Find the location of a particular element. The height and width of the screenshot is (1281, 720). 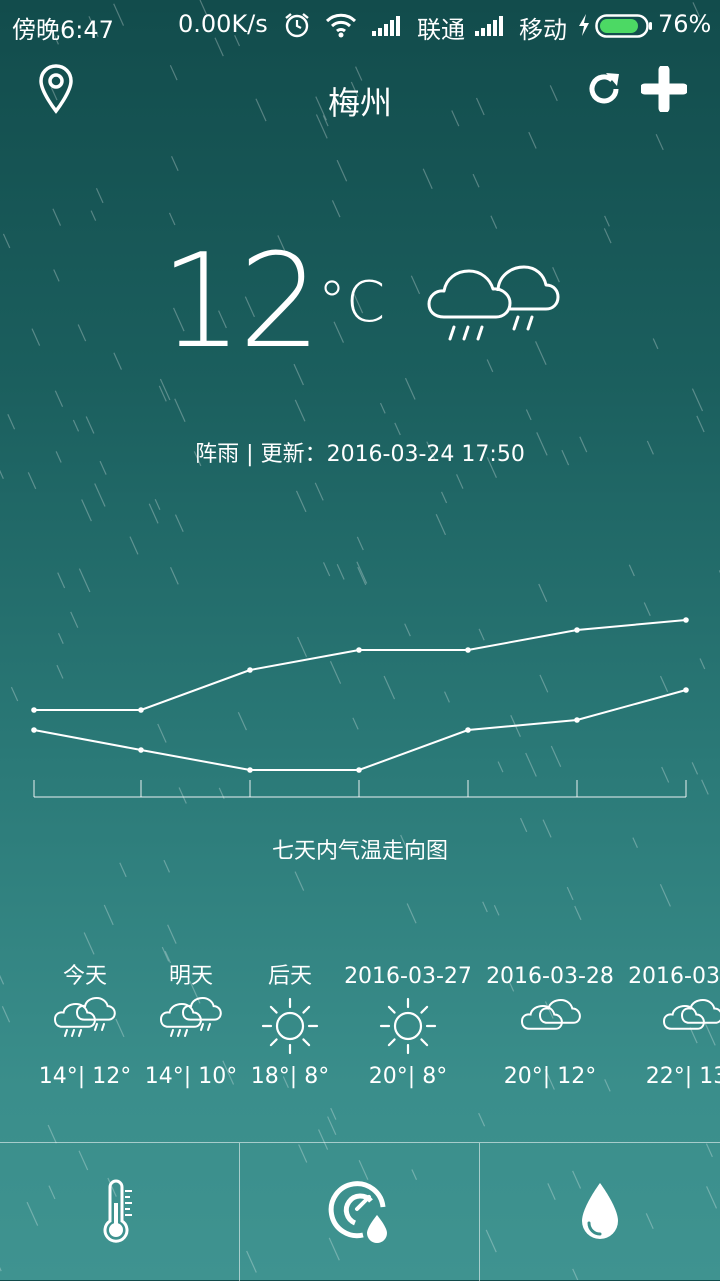

forecast-day: 2016-03-29 is located at coordinates (674, 976).